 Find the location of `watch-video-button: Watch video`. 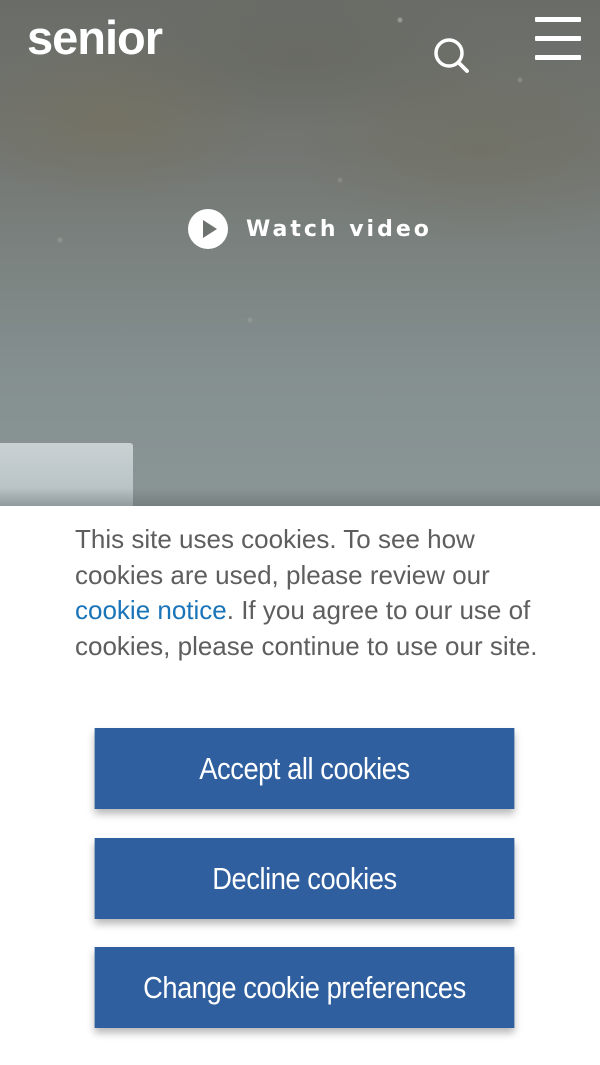

watch-video-button: Watch video is located at coordinates (310, 229).